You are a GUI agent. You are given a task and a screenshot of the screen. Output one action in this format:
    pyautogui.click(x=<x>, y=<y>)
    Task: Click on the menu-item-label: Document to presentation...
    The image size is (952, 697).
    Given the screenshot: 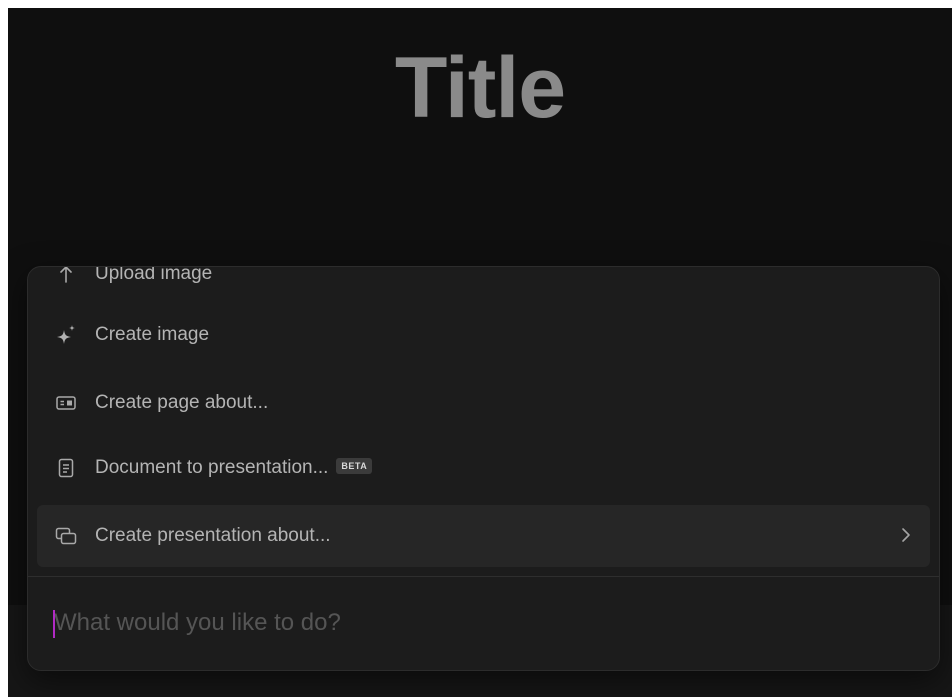 What is the action you would take?
    pyautogui.click(x=212, y=467)
    